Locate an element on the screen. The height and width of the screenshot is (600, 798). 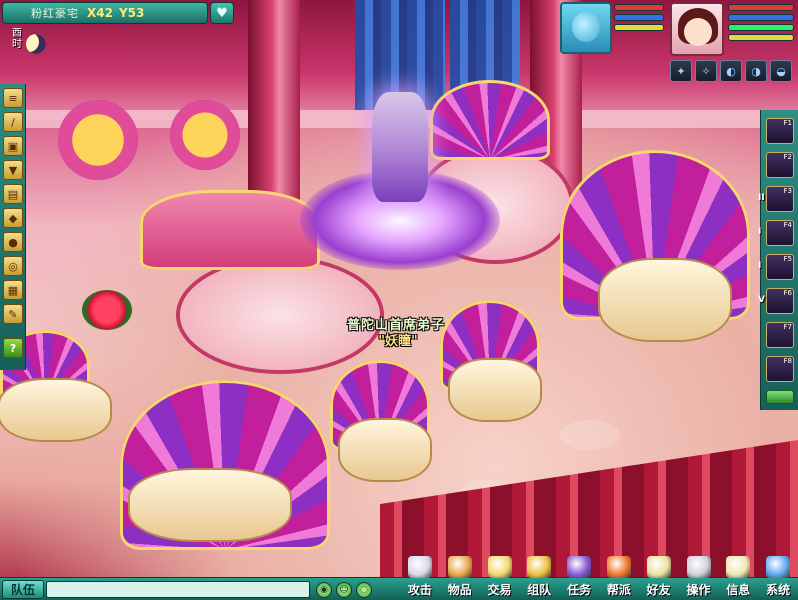
shell-headboard is located at coordinates (490, 120).